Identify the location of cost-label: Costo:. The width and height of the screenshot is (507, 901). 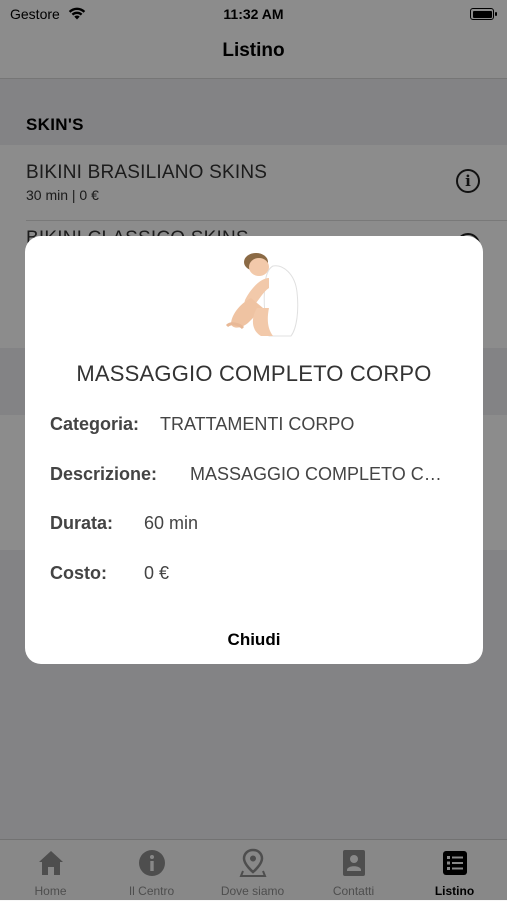
(78, 573).